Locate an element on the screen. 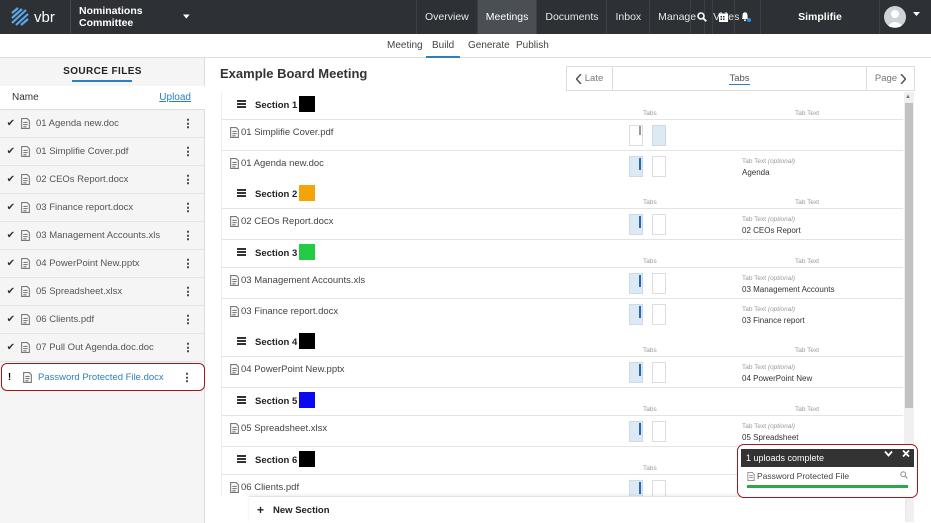 Image resolution: width=931 pixels, height=523 pixels. source-file-row: ✔ 04 PowerPoint New.pptx ⋮ is located at coordinates (102, 264).